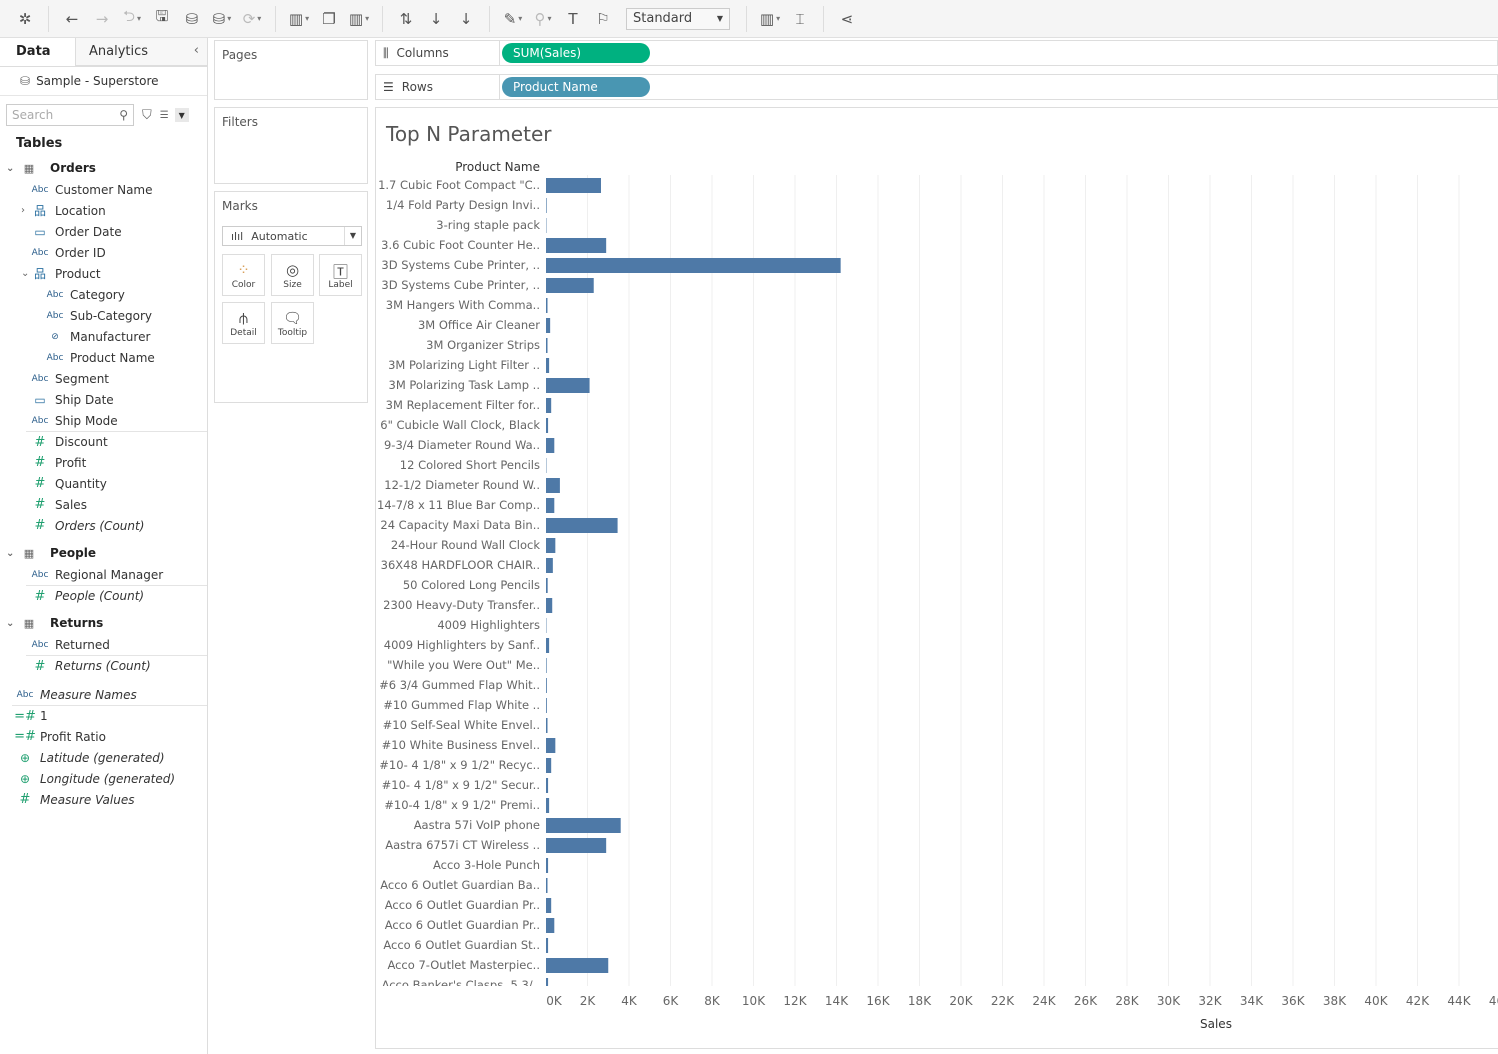 This screenshot has width=1498, height=1054. I want to click on field-item: › 品 Location, so click(103, 210).